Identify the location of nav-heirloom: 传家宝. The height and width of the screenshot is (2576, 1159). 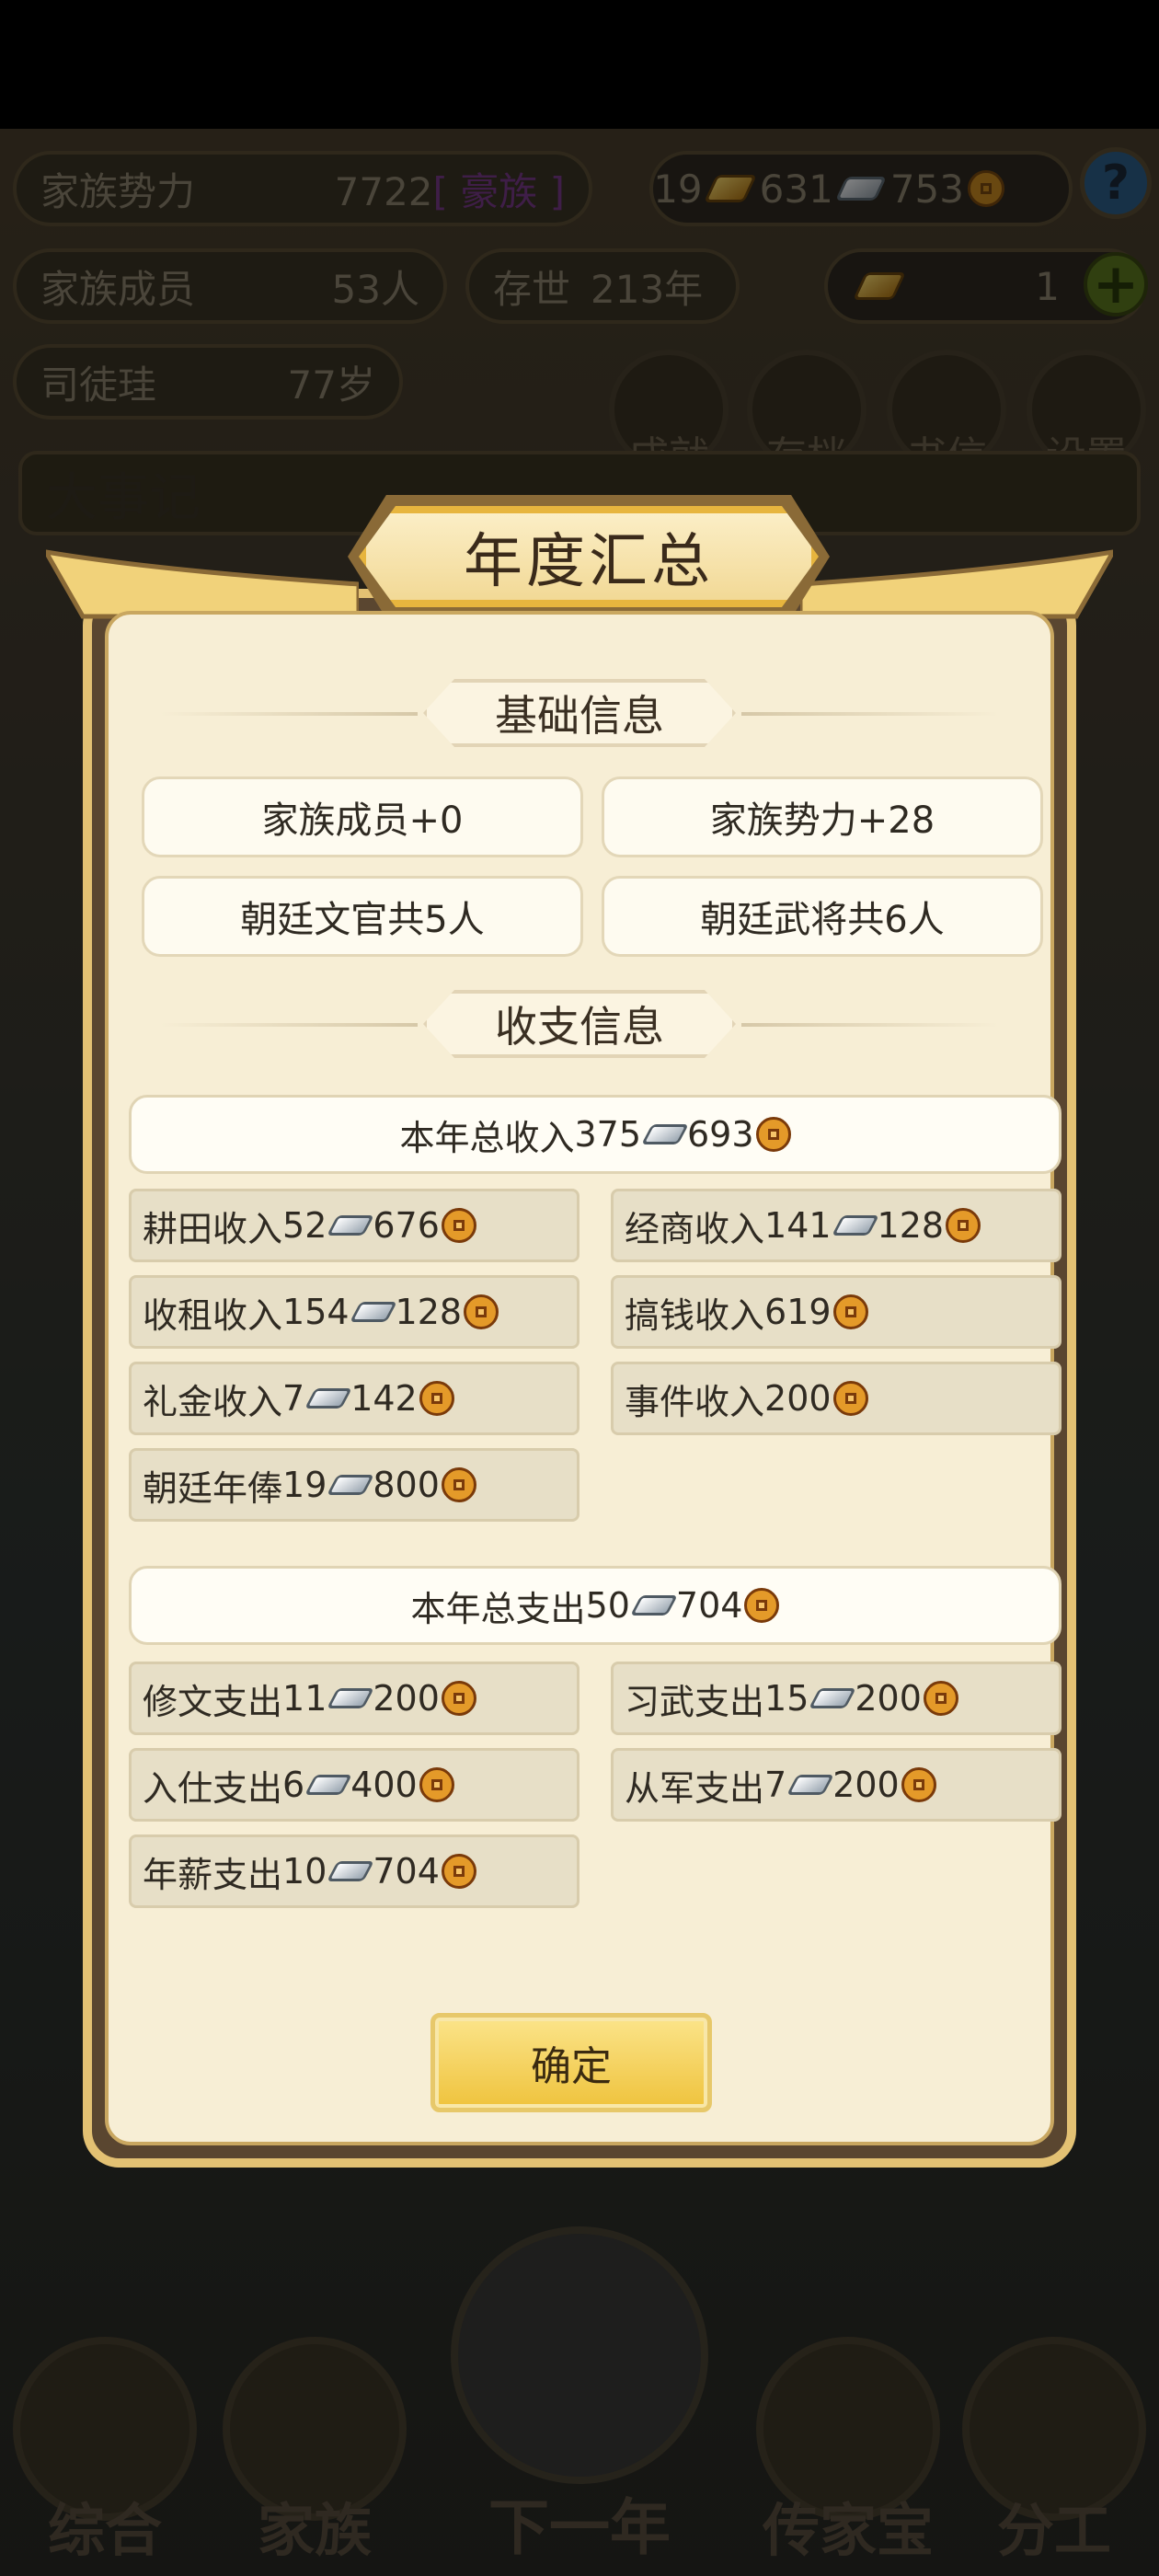
(848, 2447).